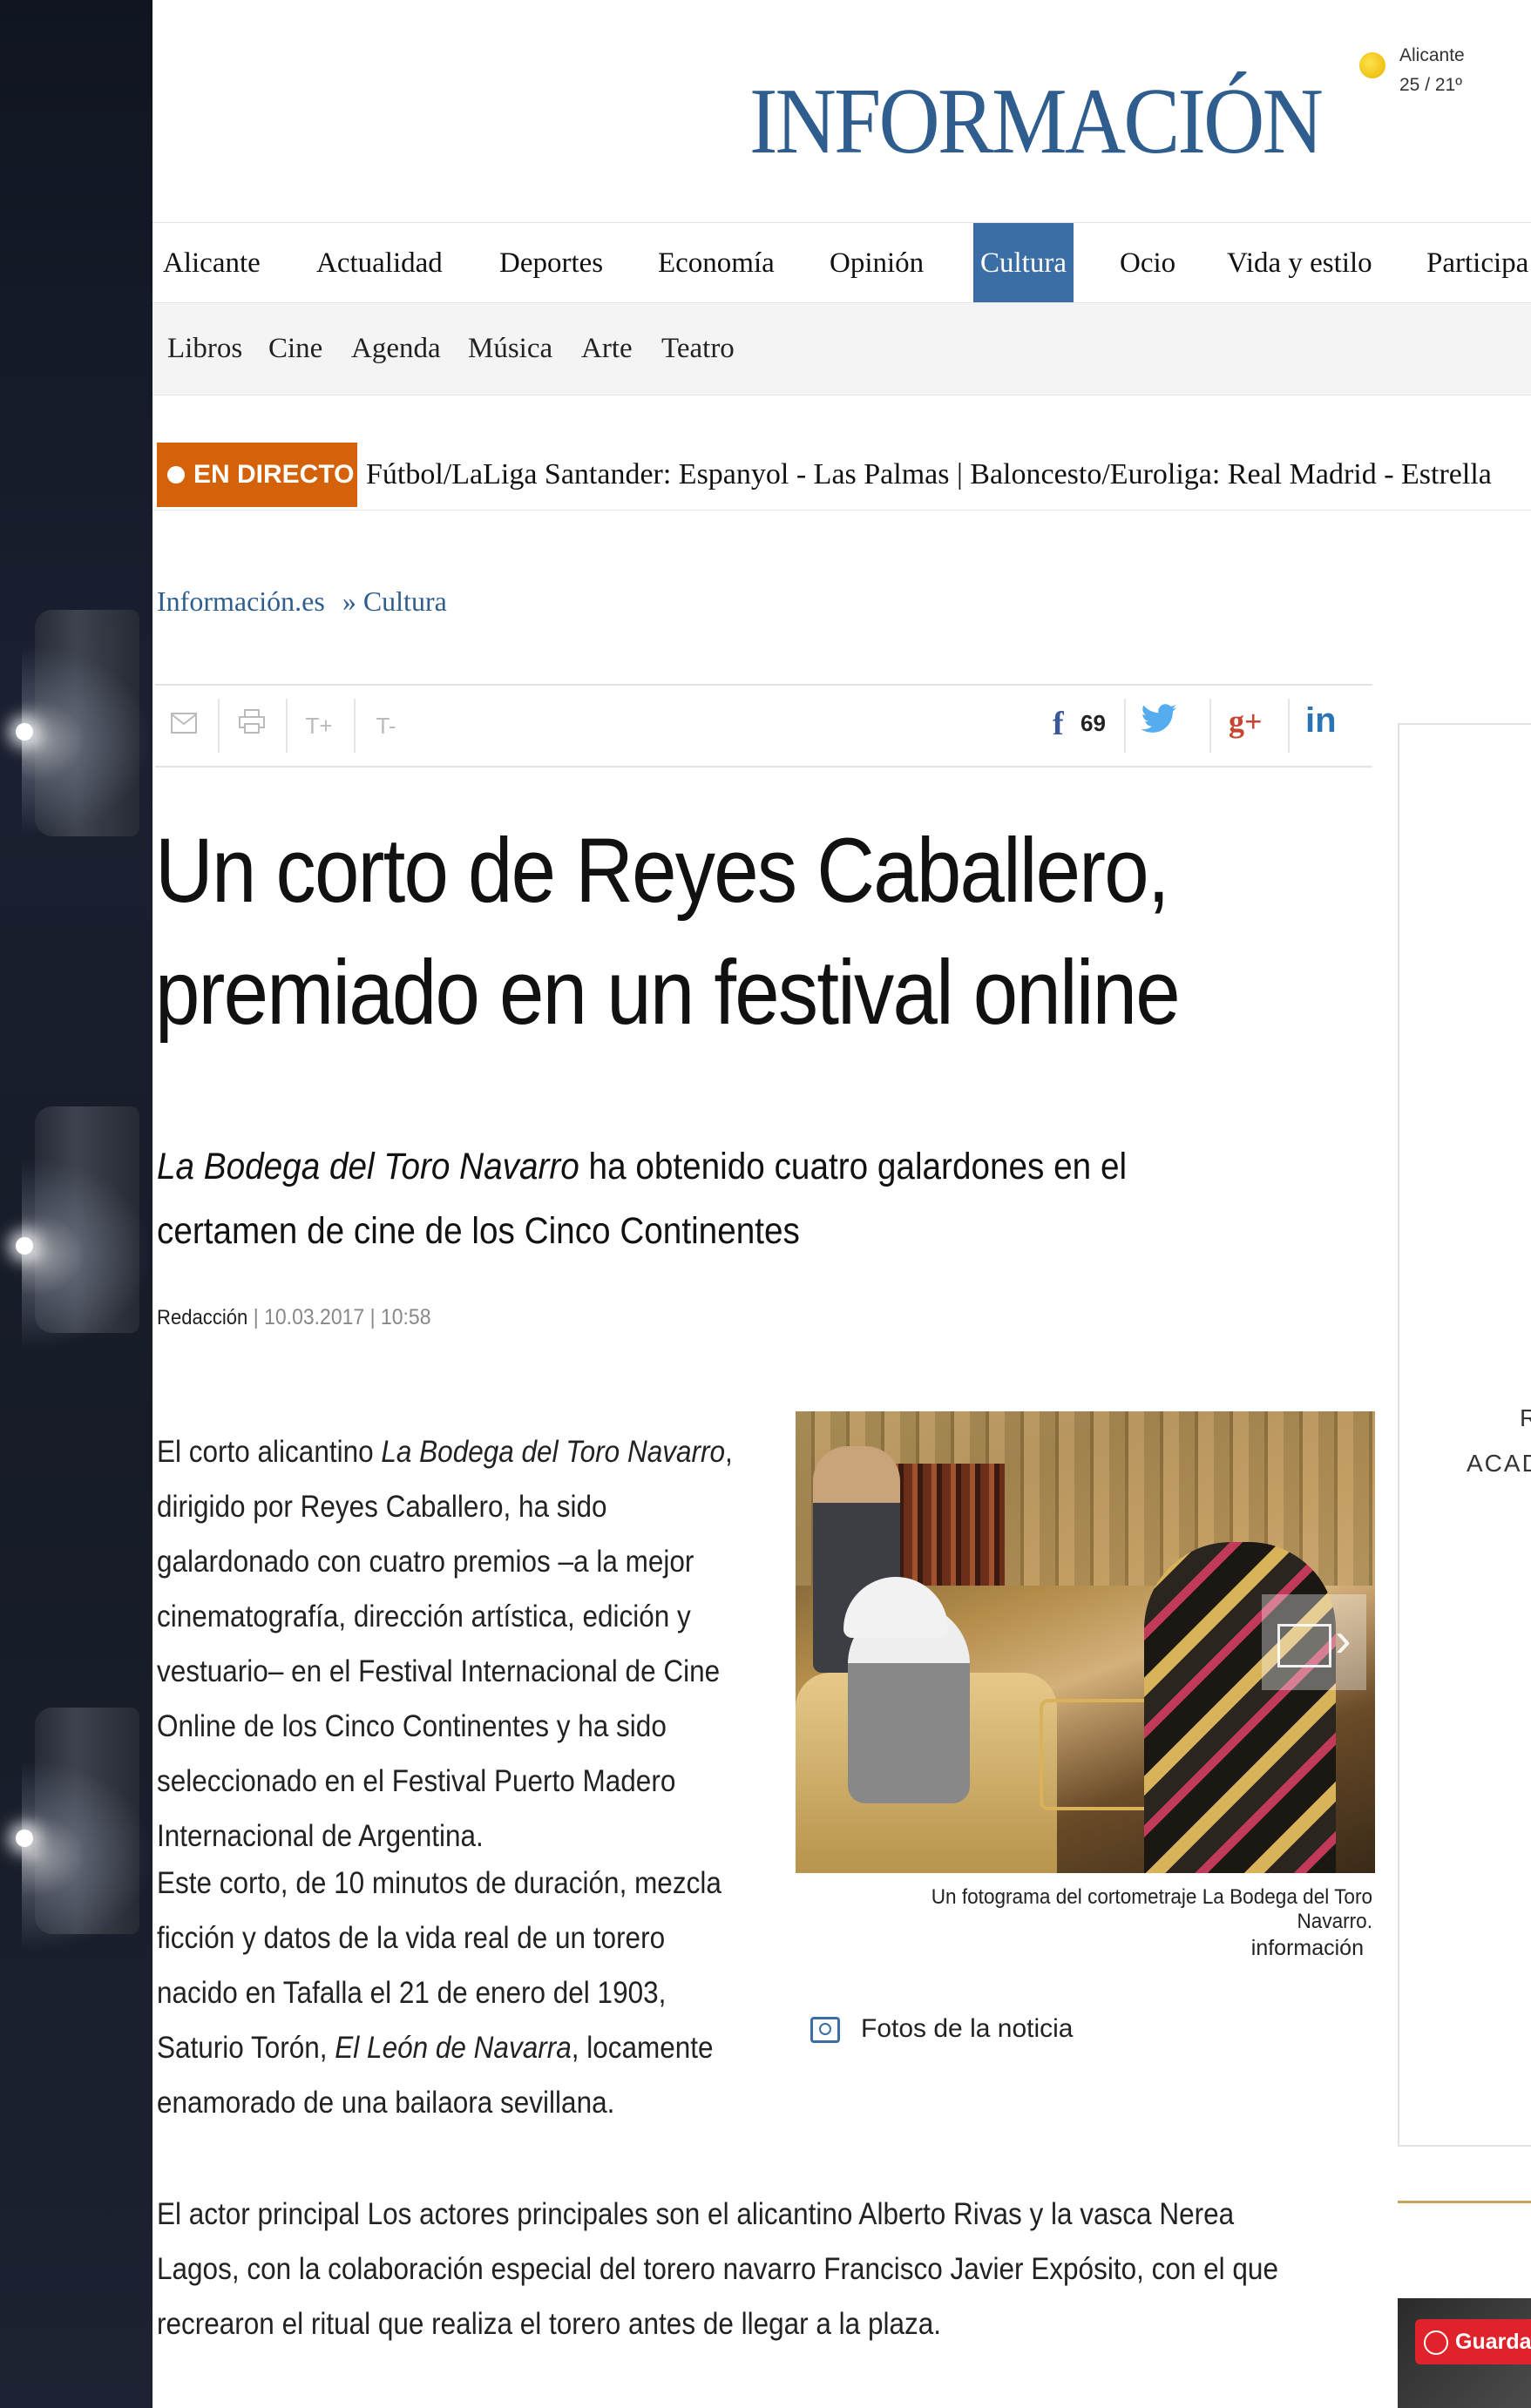 The width and height of the screenshot is (1531, 2408). Describe the element at coordinates (607, 349) in the screenshot. I see `subnav-item-arte: Arte` at that location.